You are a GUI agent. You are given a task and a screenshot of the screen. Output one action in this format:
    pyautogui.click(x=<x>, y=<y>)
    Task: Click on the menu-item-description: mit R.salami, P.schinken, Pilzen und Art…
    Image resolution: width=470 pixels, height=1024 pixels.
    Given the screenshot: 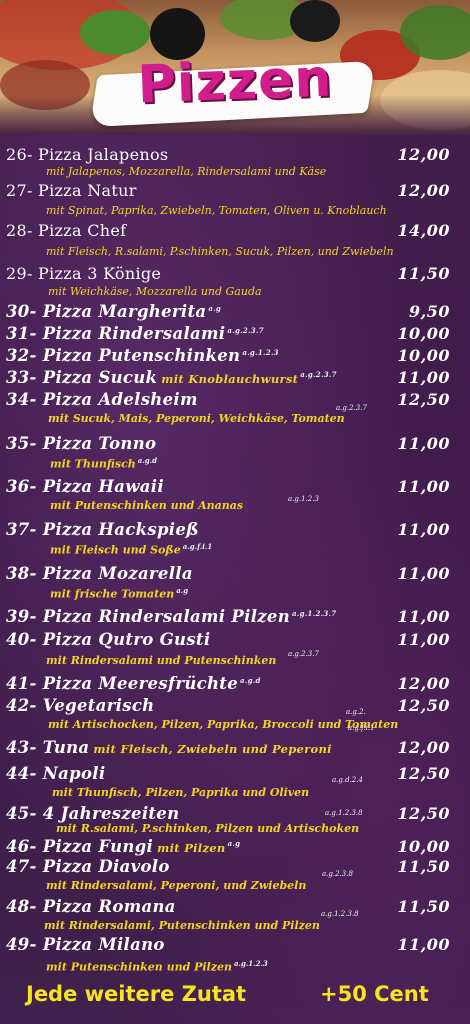 What is the action you would take?
    pyautogui.click(x=208, y=828)
    